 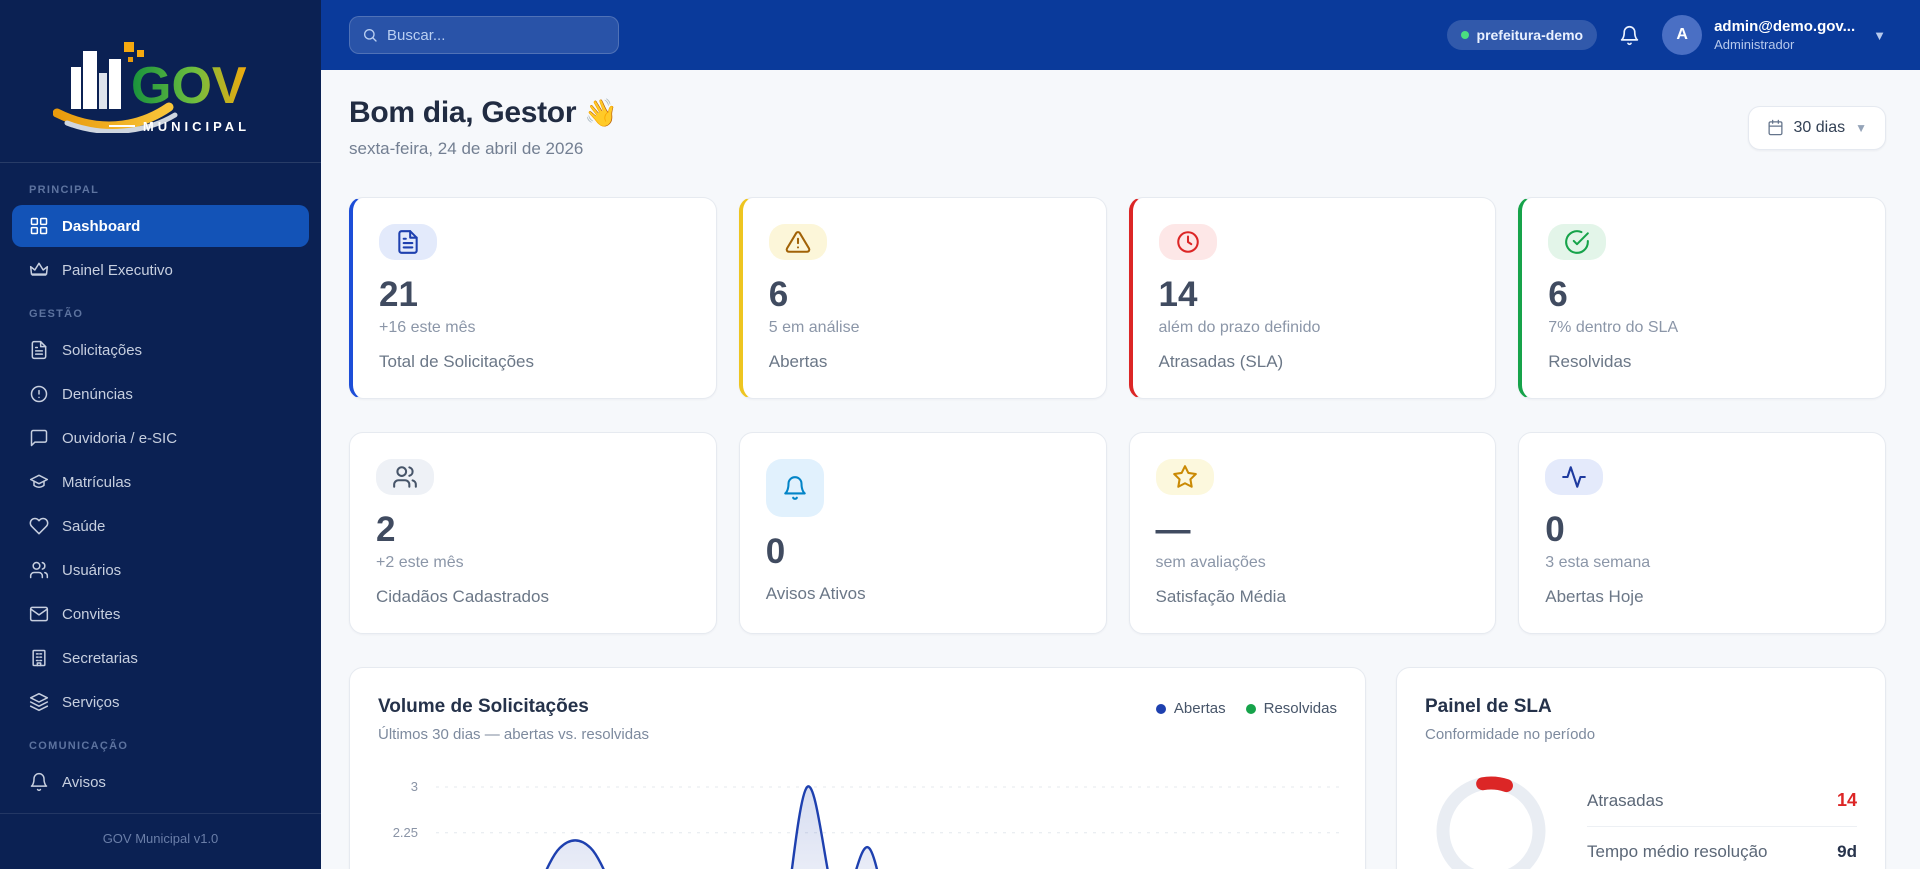 I want to click on page-title: Bom dia, Gestor 👋, so click(x=483, y=113).